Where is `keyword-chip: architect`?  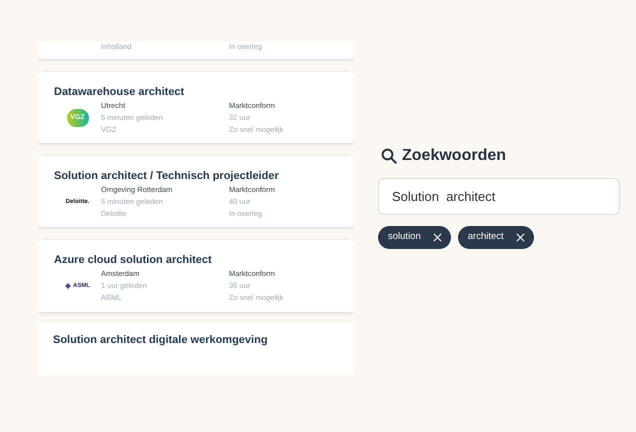 keyword-chip: architect is located at coordinates (496, 237).